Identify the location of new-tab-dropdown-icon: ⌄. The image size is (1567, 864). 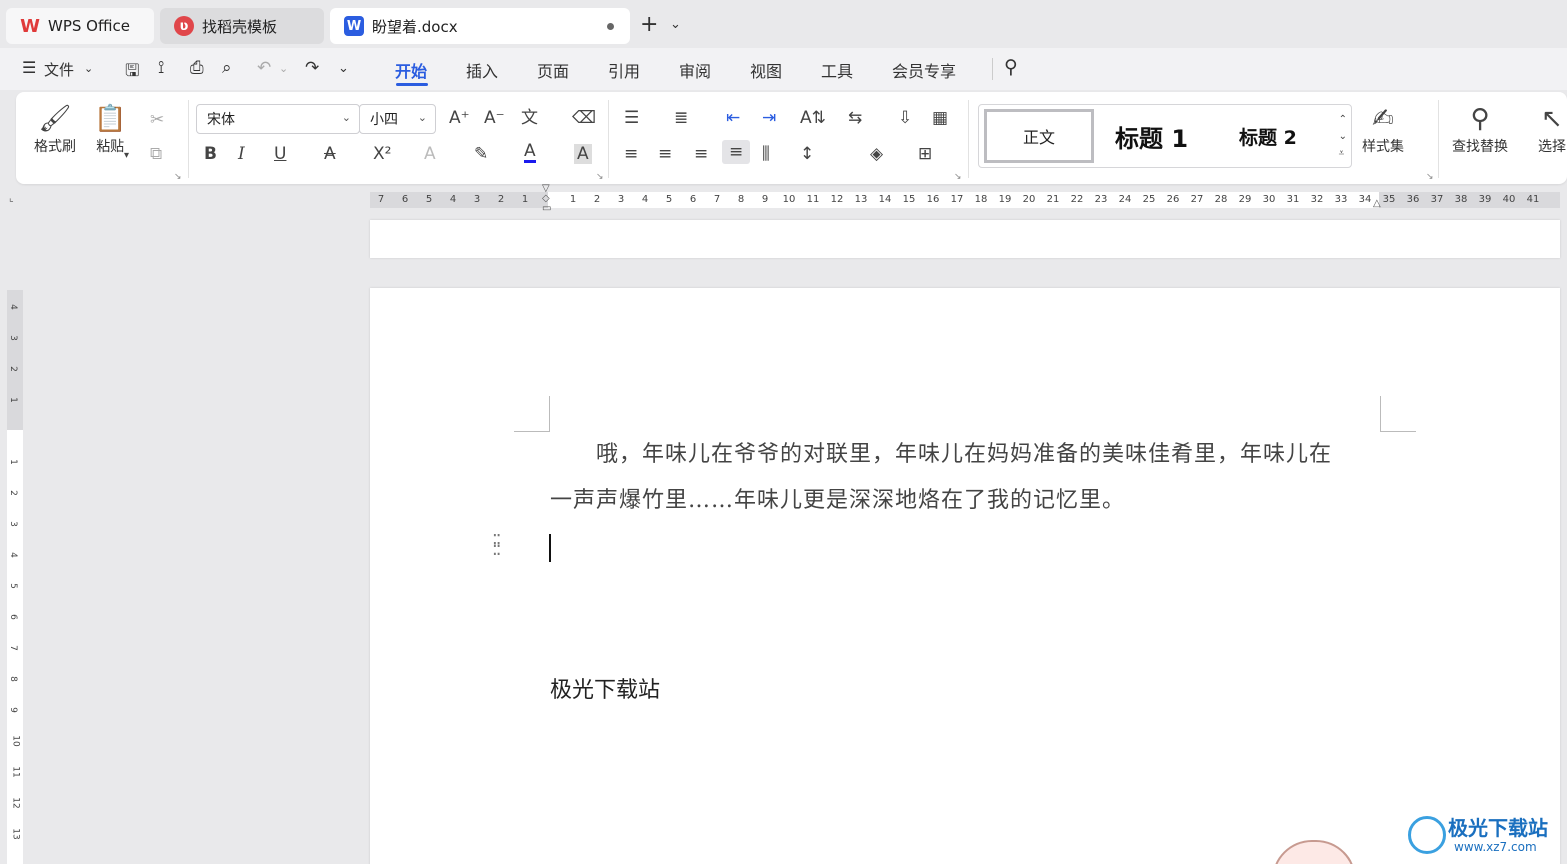
(675, 24).